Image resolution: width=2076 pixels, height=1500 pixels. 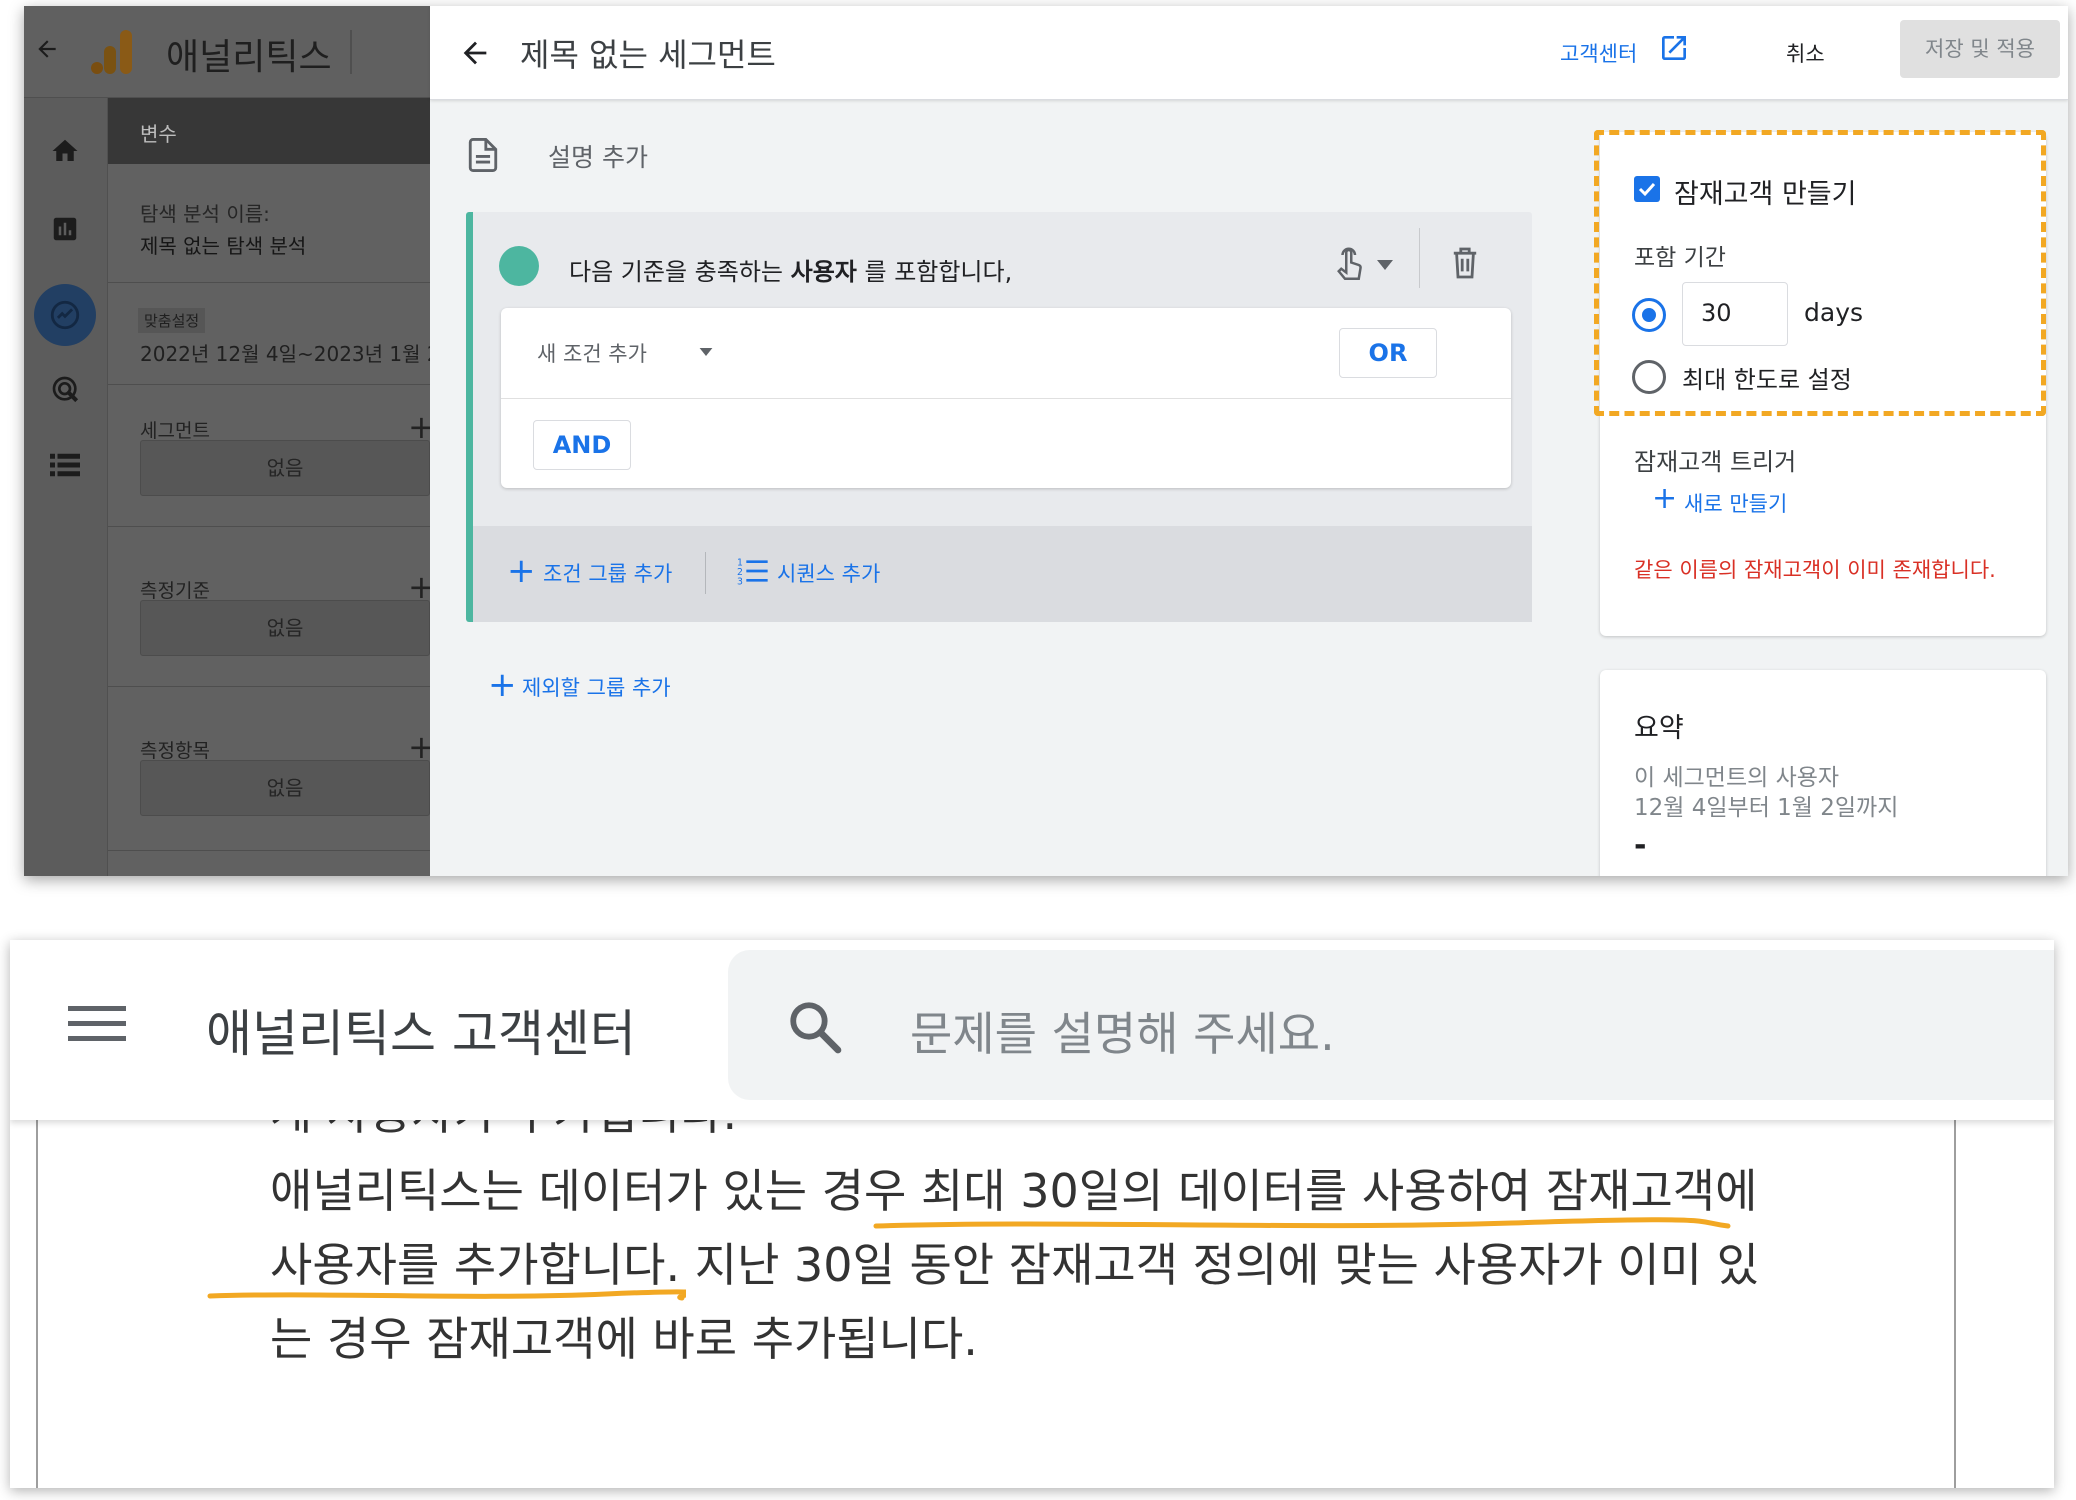 What do you see at coordinates (815, 1027) in the screenshot?
I see `search-icon` at bounding box center [815, 1027].